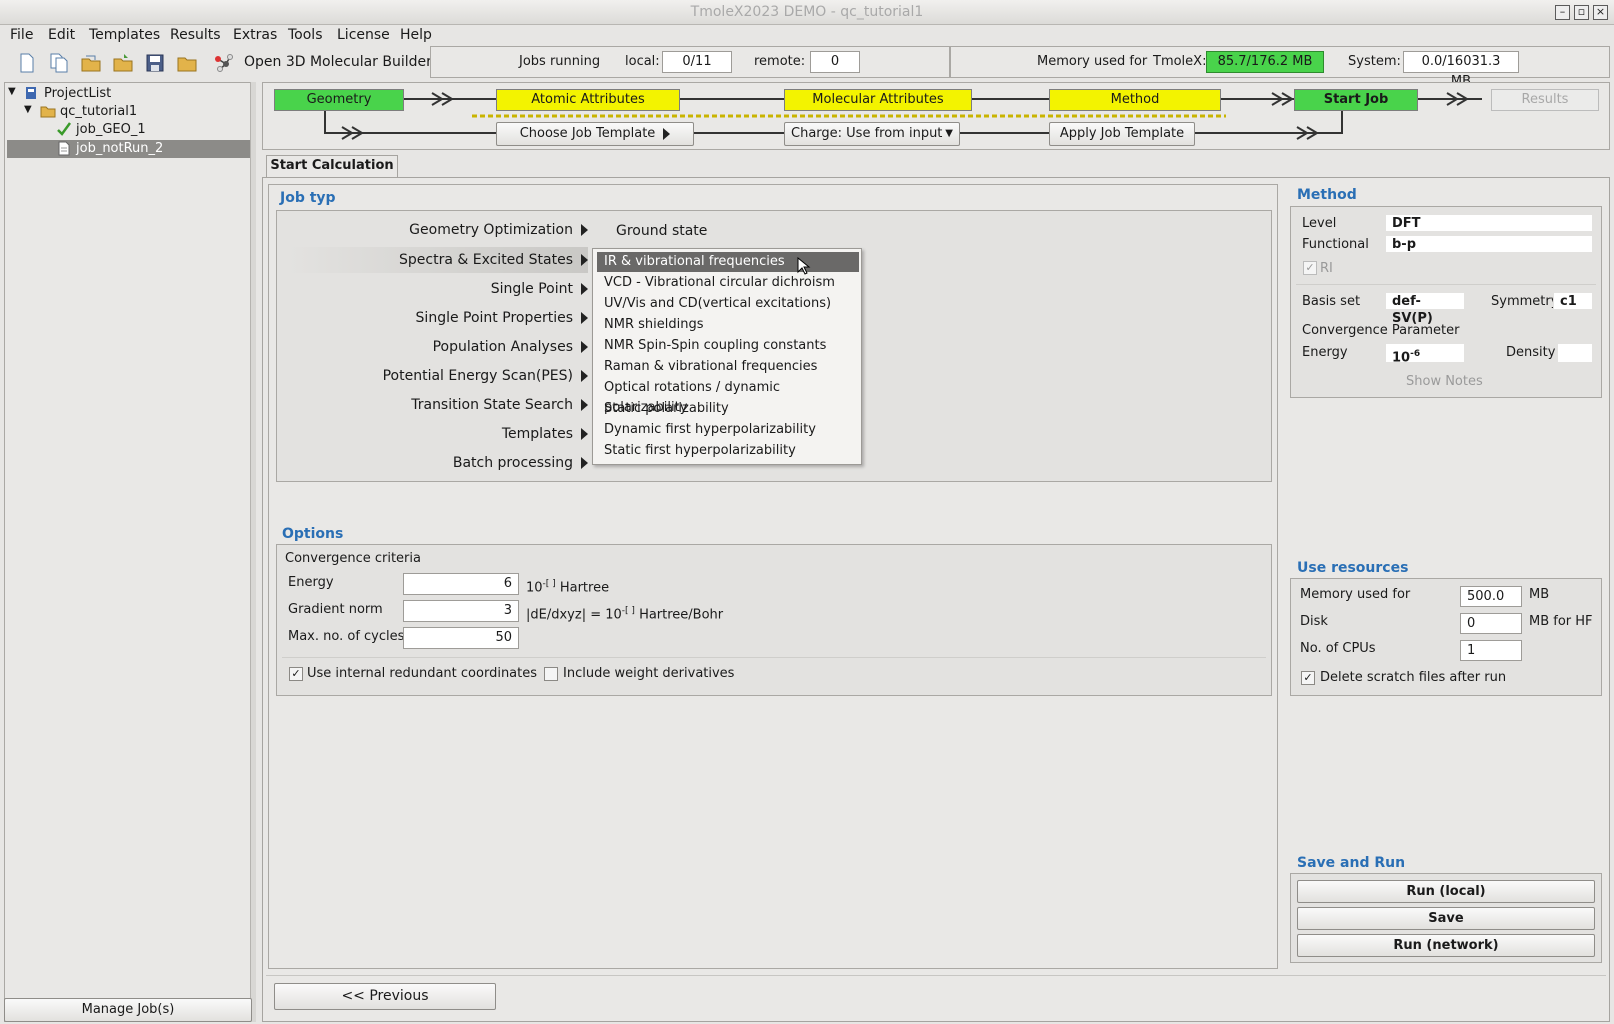 This screenshot has height=1024, width=1614. Describe the element at coordinates (1326, 268) in the screenshot. I see `ri-label: RI` at that location.